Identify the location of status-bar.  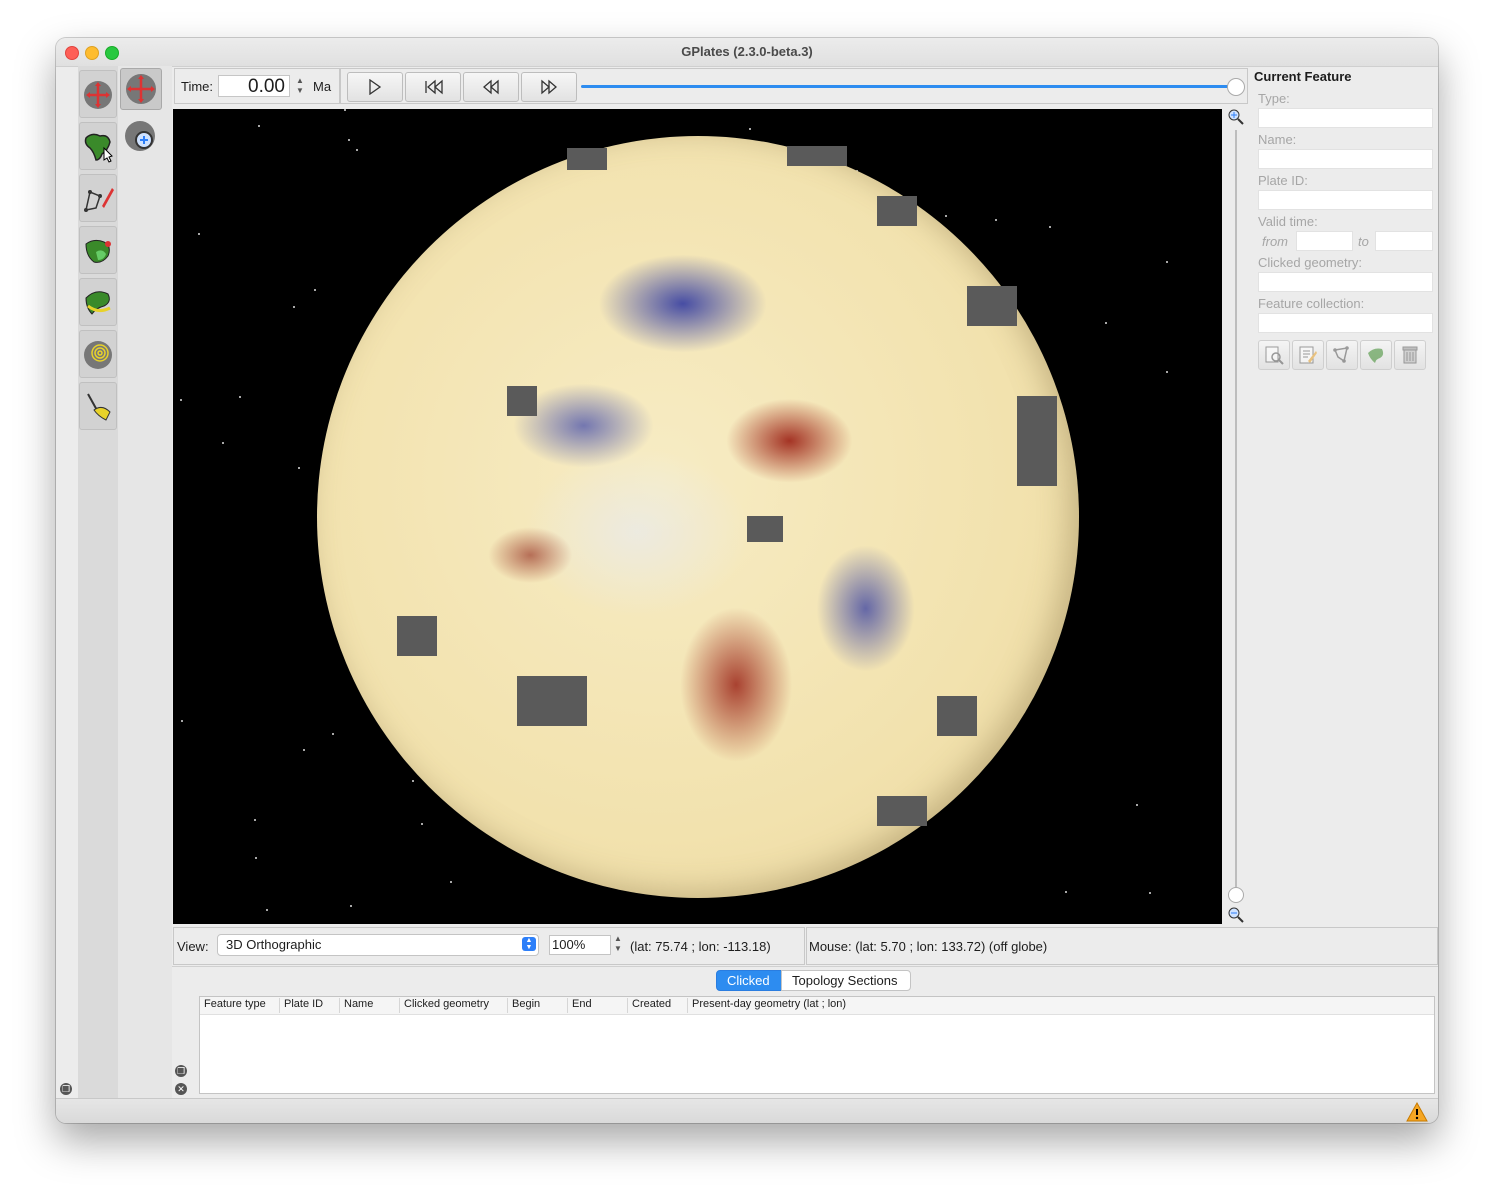
(747, 1110).